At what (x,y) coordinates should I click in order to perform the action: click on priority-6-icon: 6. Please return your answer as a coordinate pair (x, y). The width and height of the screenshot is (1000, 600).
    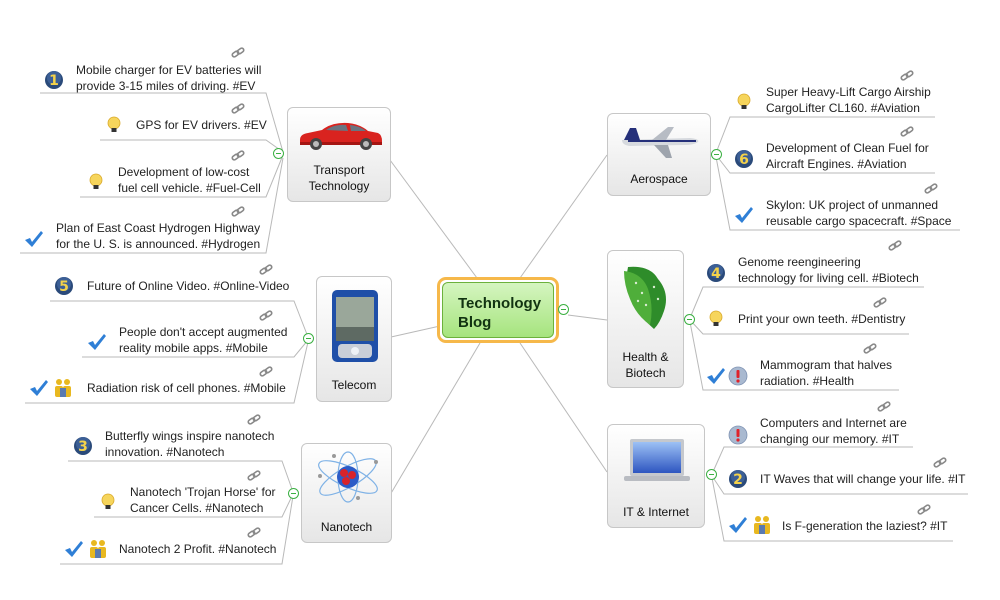
    Looking at the image, I should click on (744, 159).